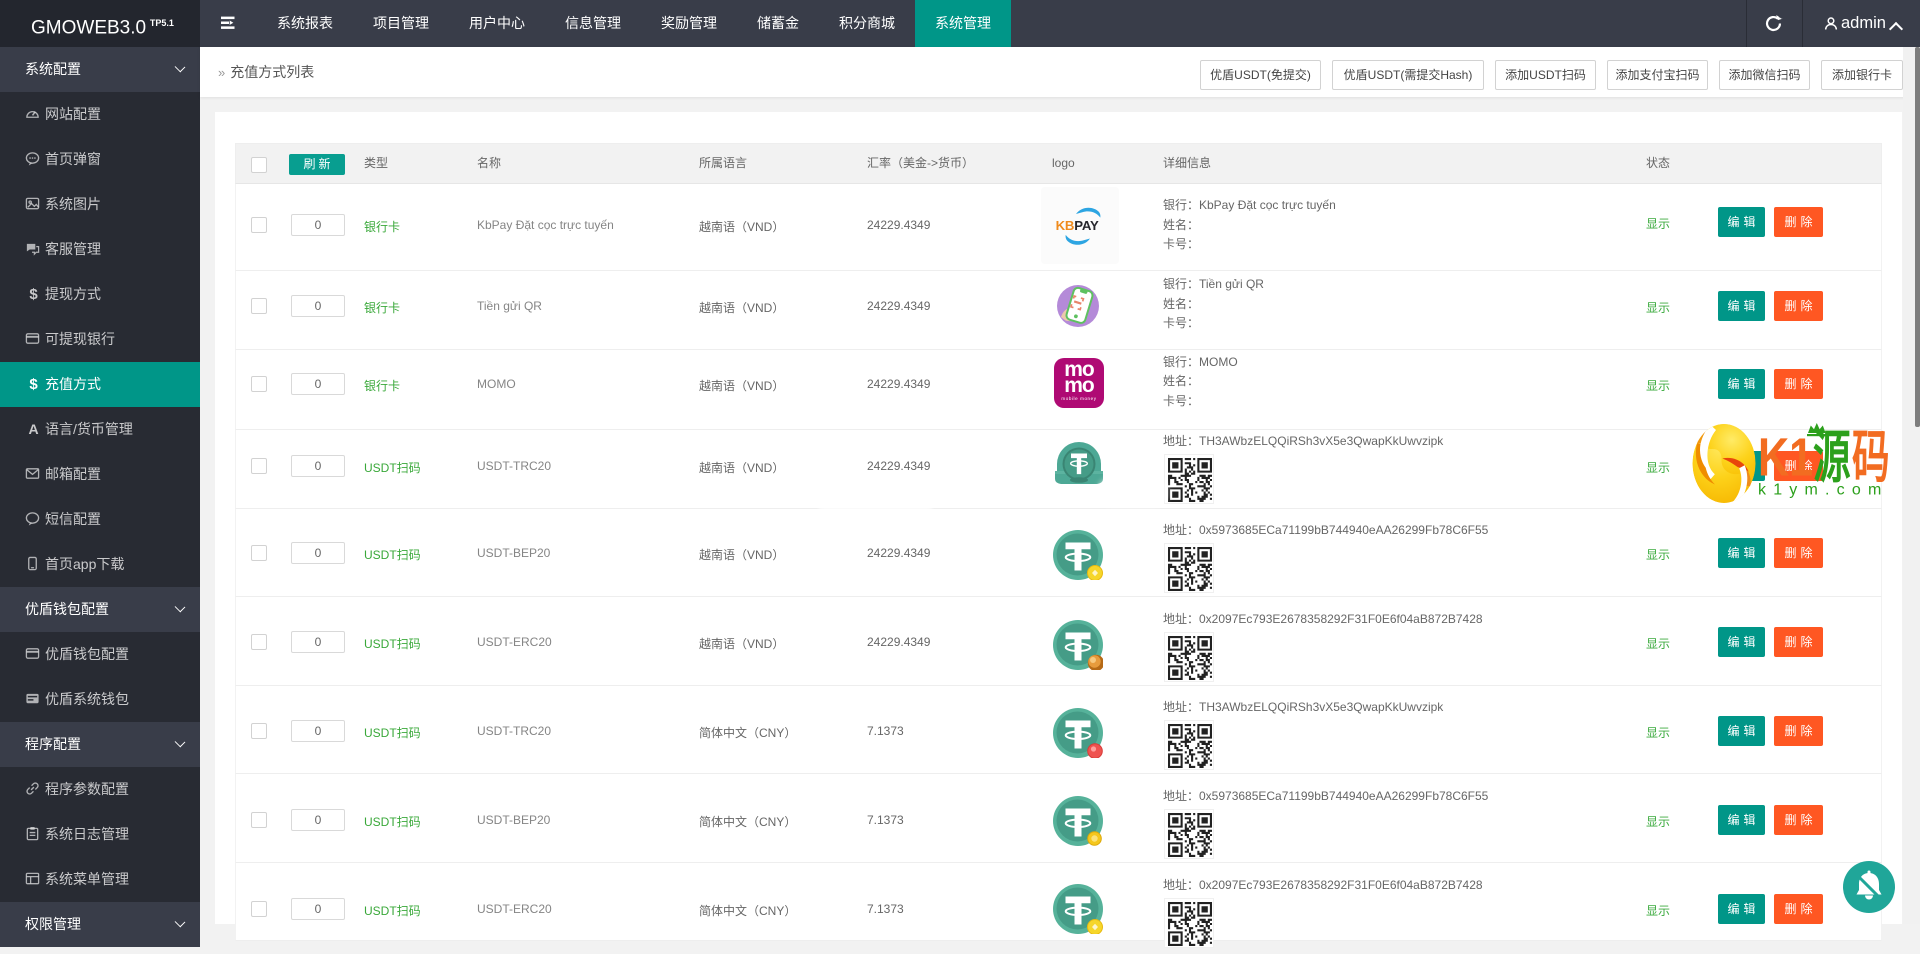 This screenshot has height=954, width=1920. I want to click on svg-text: 码, so click(1871, 458).